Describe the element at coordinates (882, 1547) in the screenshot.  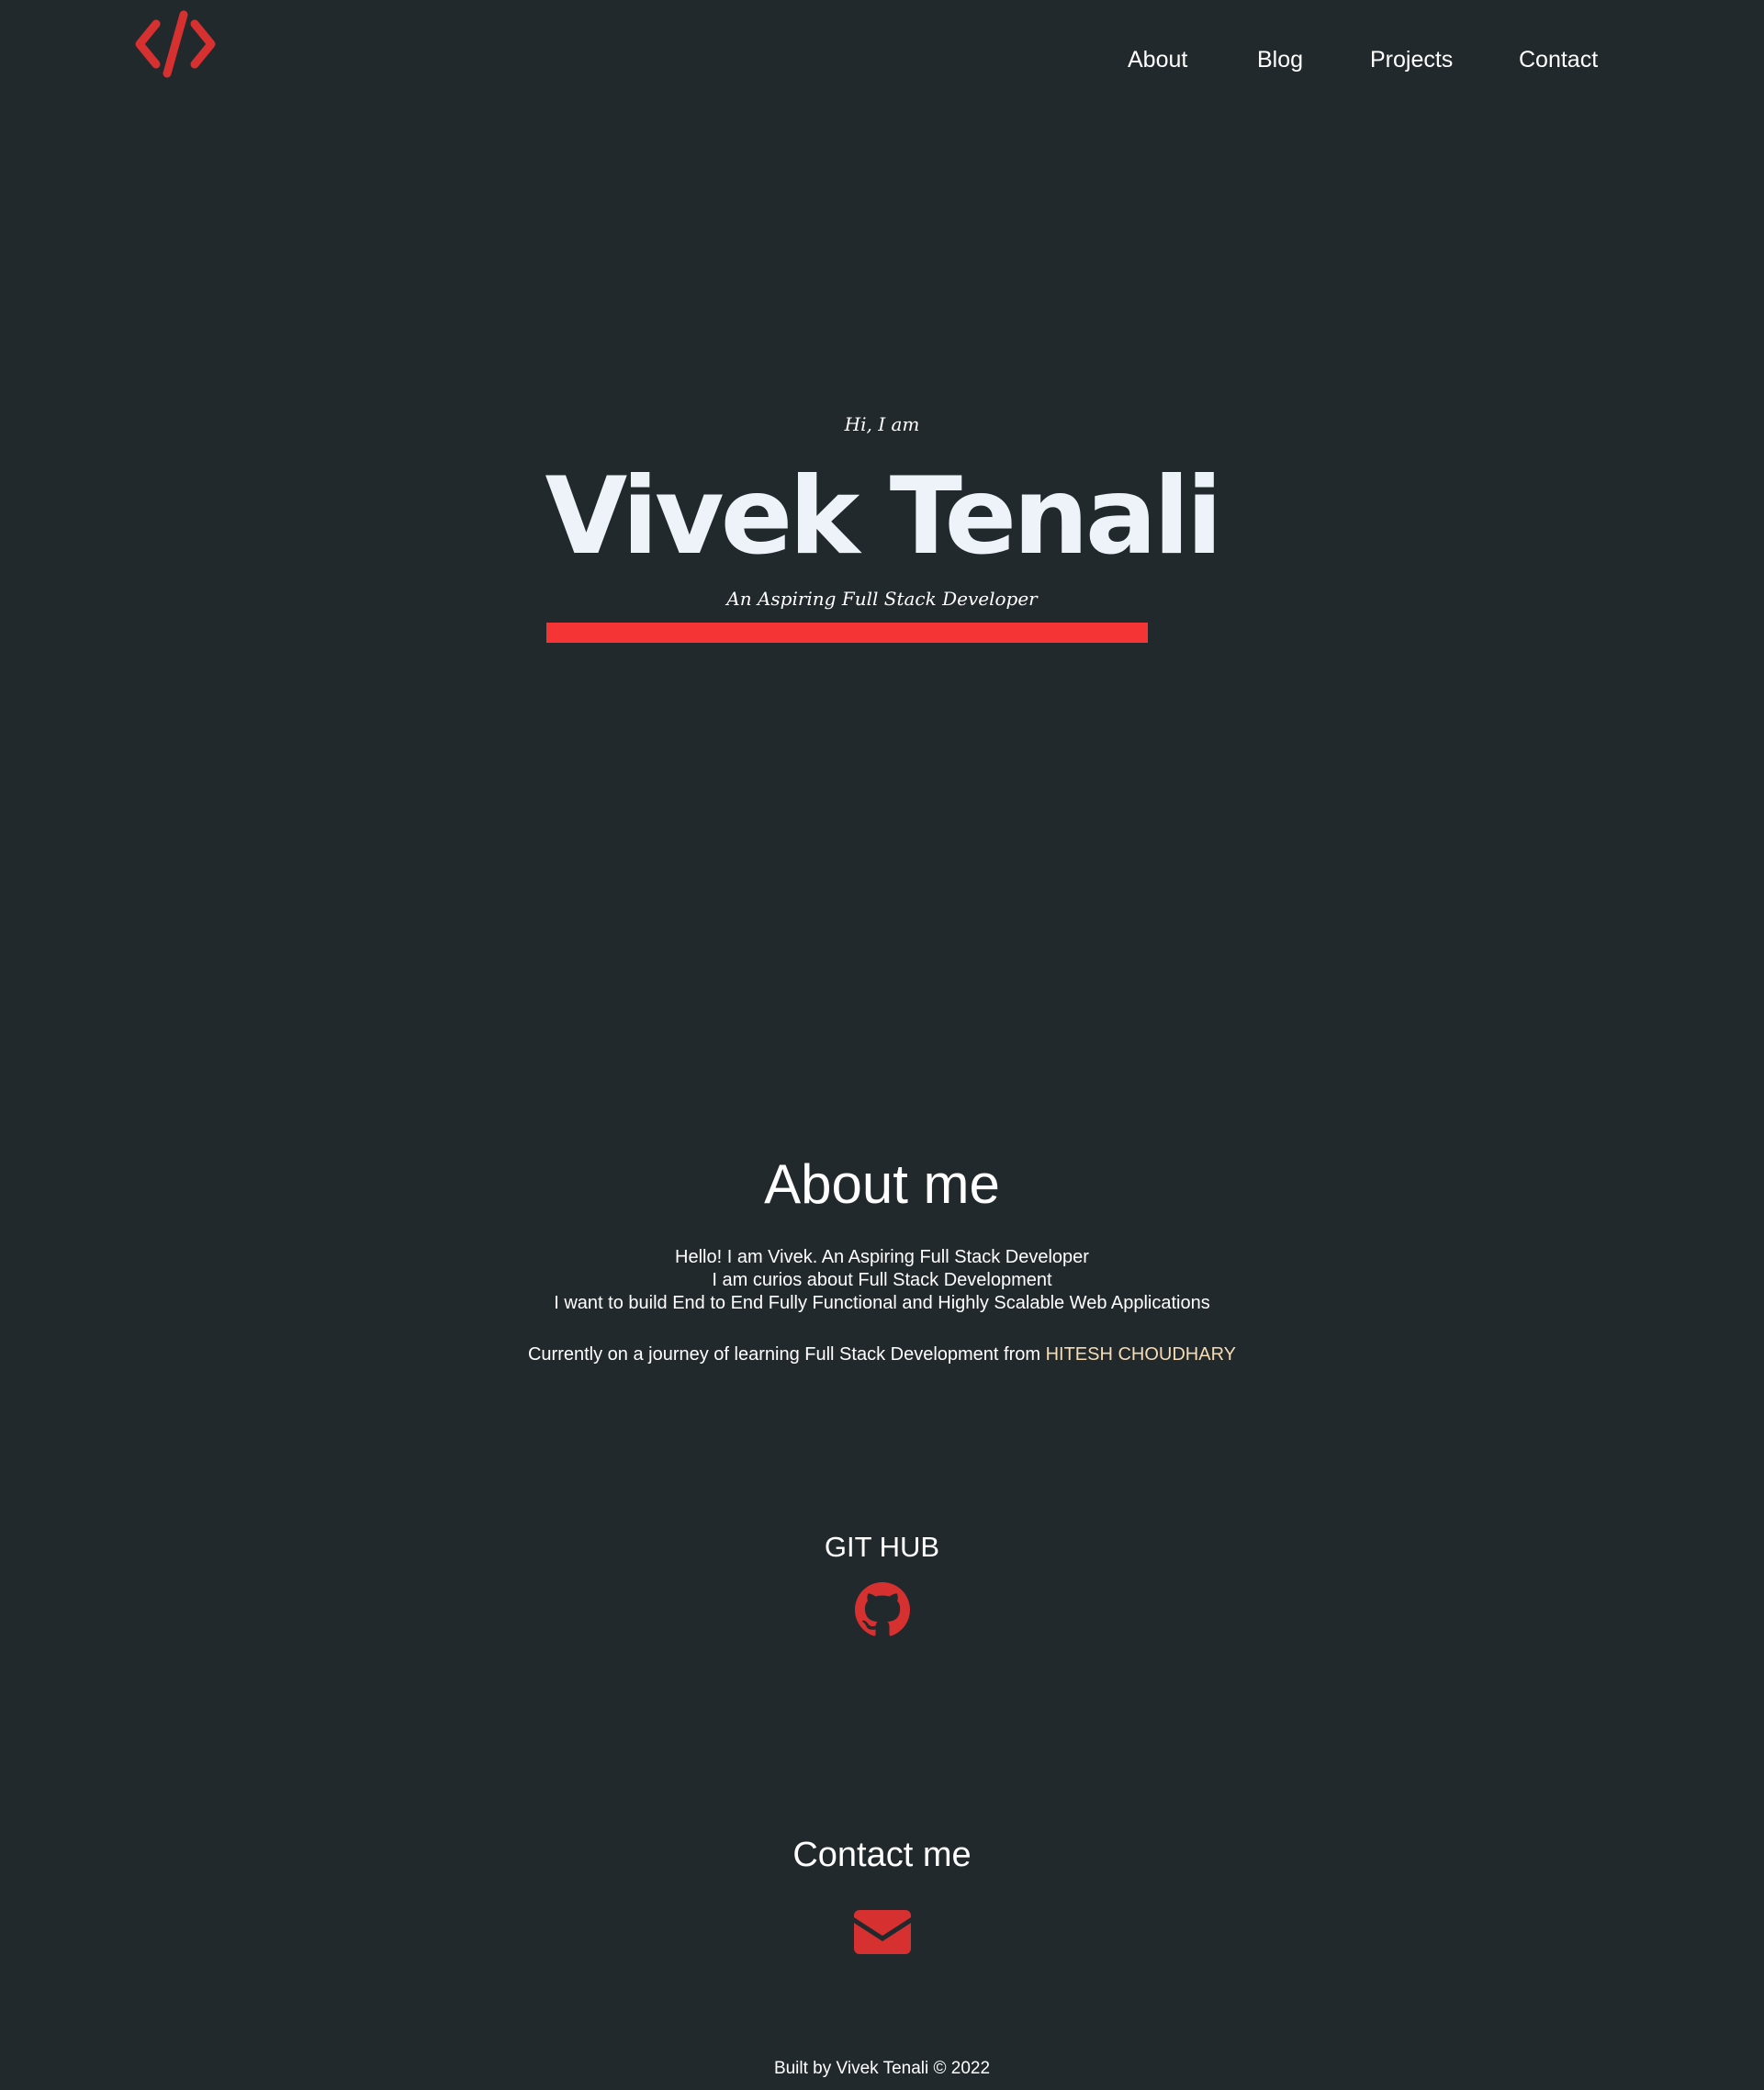
I see `github-heading: GIT HUB` at that location.